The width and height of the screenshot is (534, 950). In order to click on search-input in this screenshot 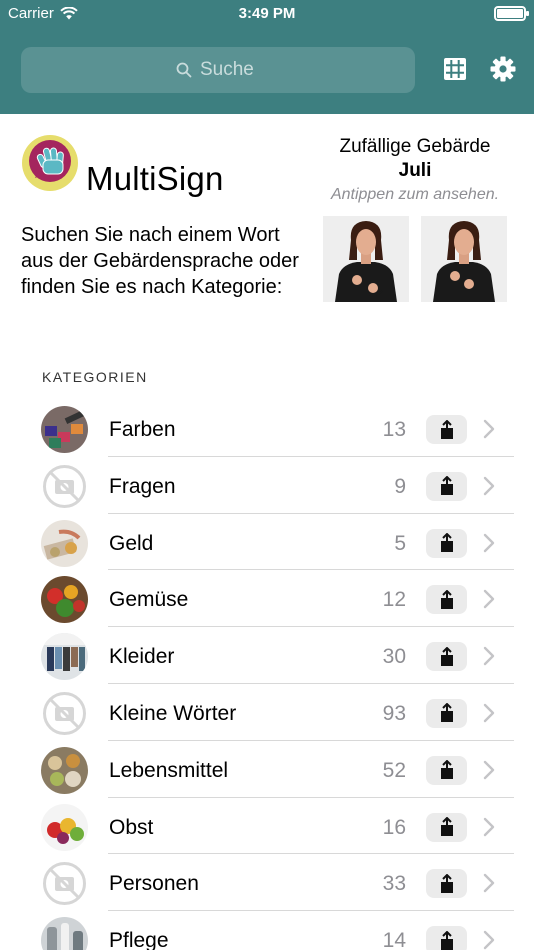, I will do `click(230, 70)`.